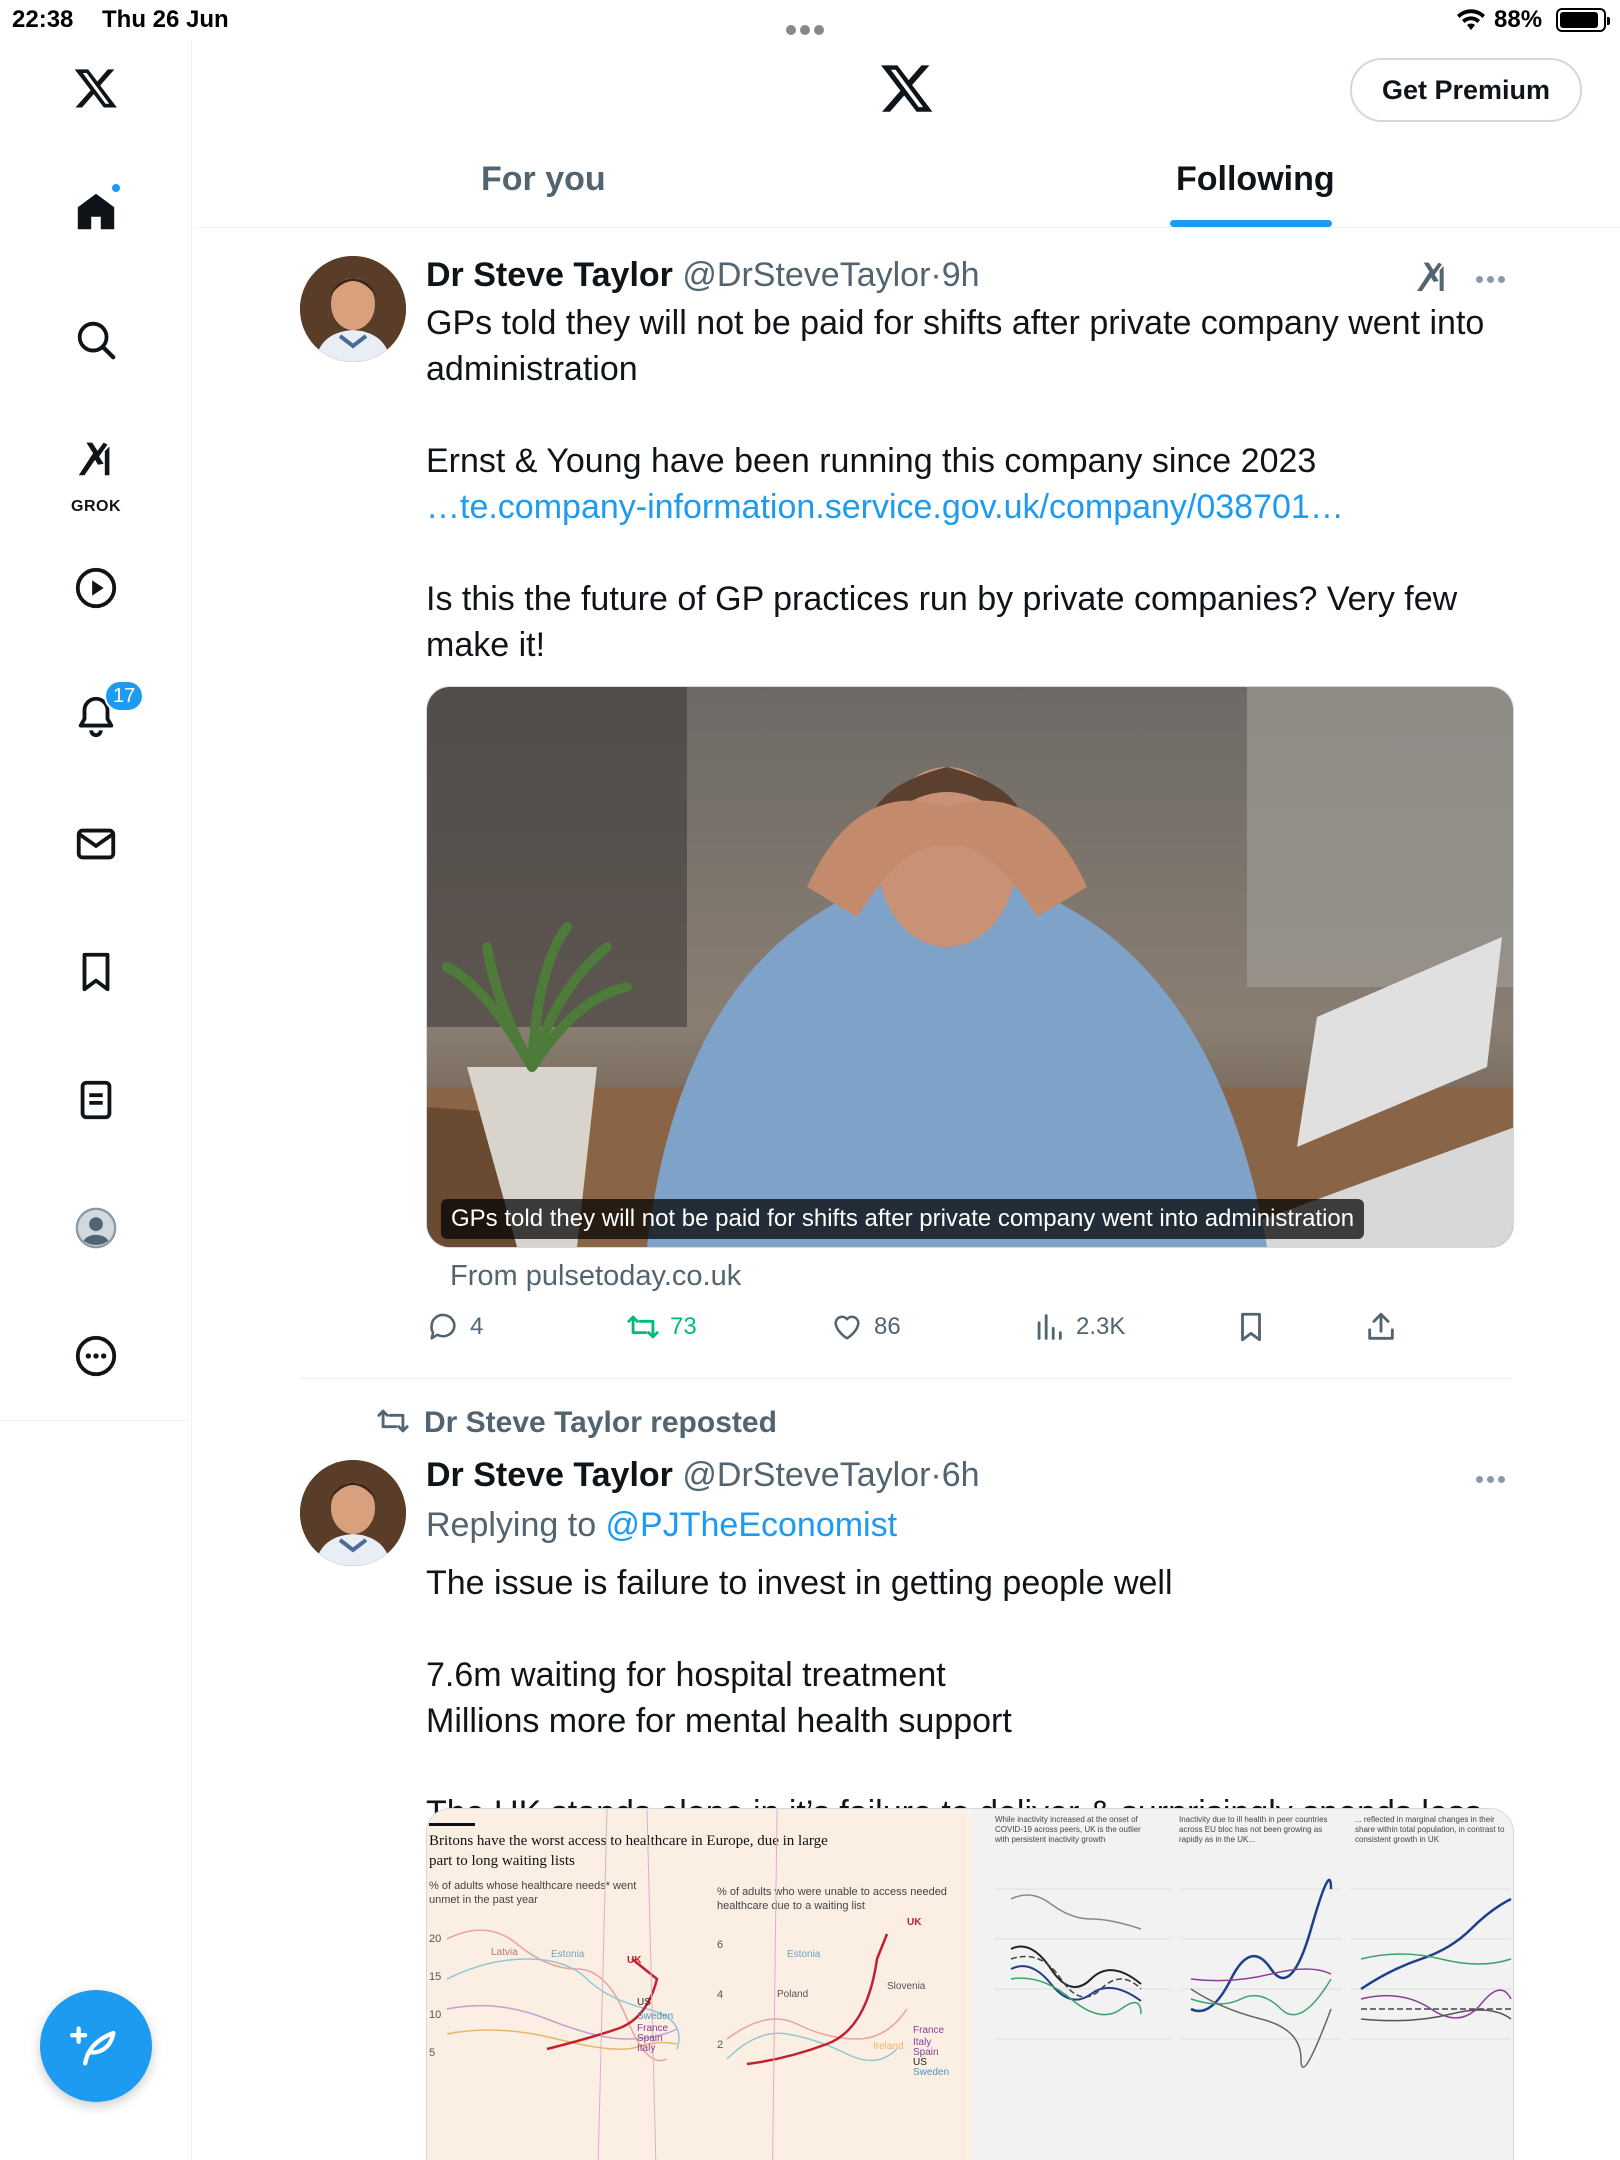 The image size is (1620, 2160). What do you see at coordinates (1381, 1326) in the screenshot?
I see `share-icon` at bounding box center [1381, 1326].